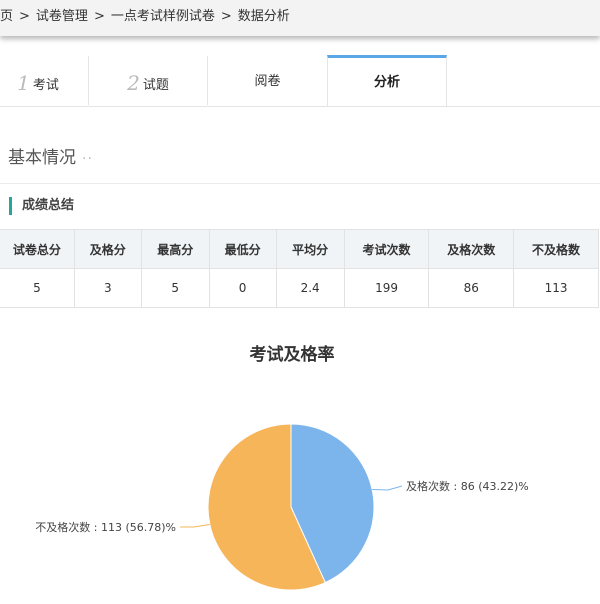 Image resolution: width=600 pixels, height=604 pixels. Describe the element at coordinates (155, 85) in the screenshot. I see `tab-label: 试题` at that location.